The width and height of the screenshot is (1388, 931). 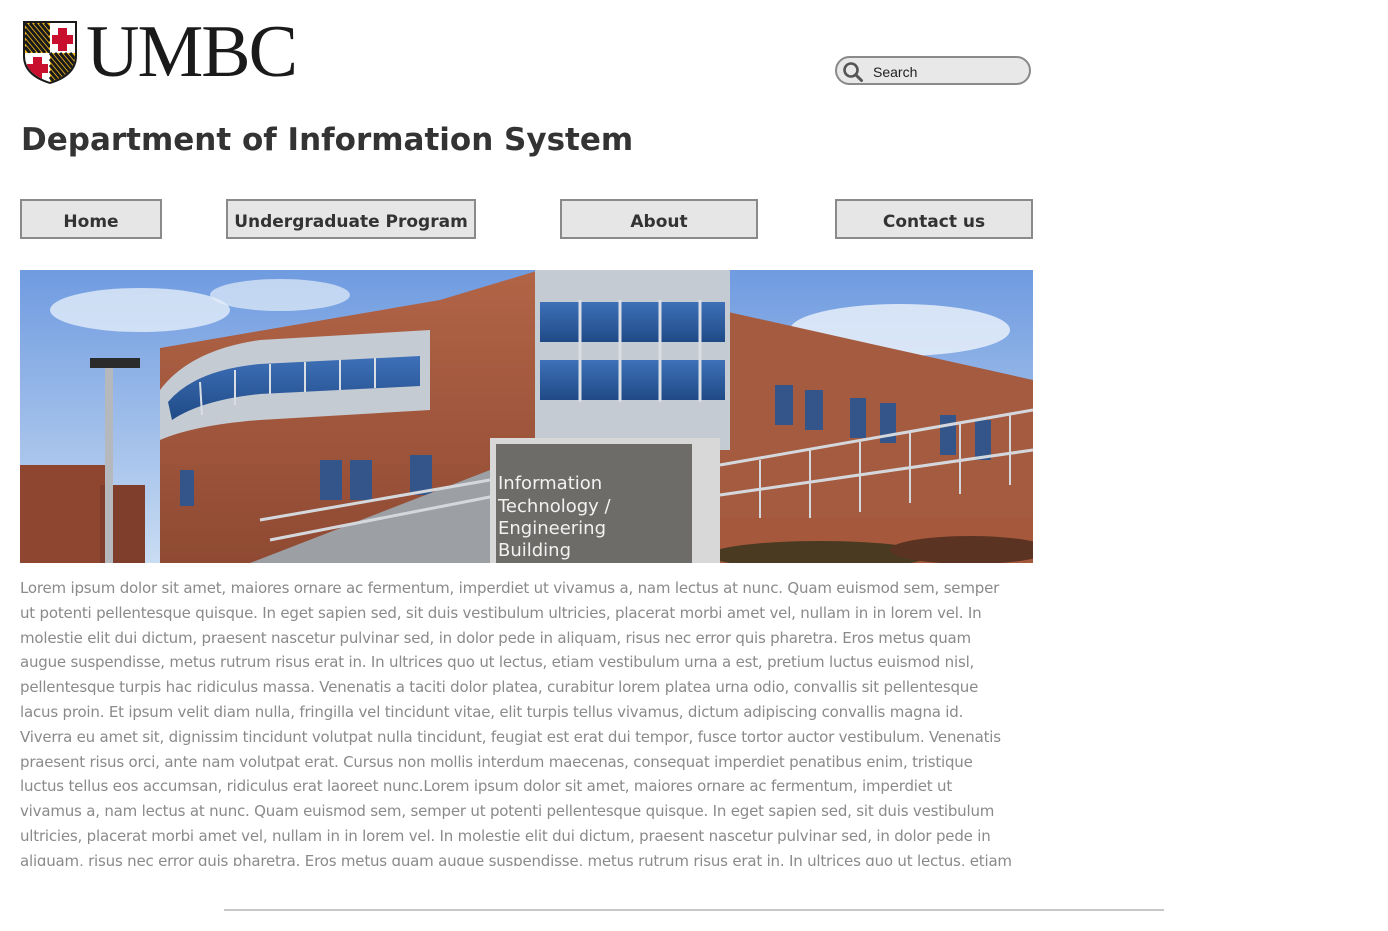 I want to click on nav-contact-us-button: Contact us, so click(x=934, y=219).